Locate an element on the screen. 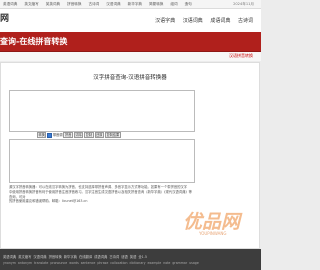  tool-title: 汉字拼音查询-汉语拼音转换器 is located at coordinates (130, 78).